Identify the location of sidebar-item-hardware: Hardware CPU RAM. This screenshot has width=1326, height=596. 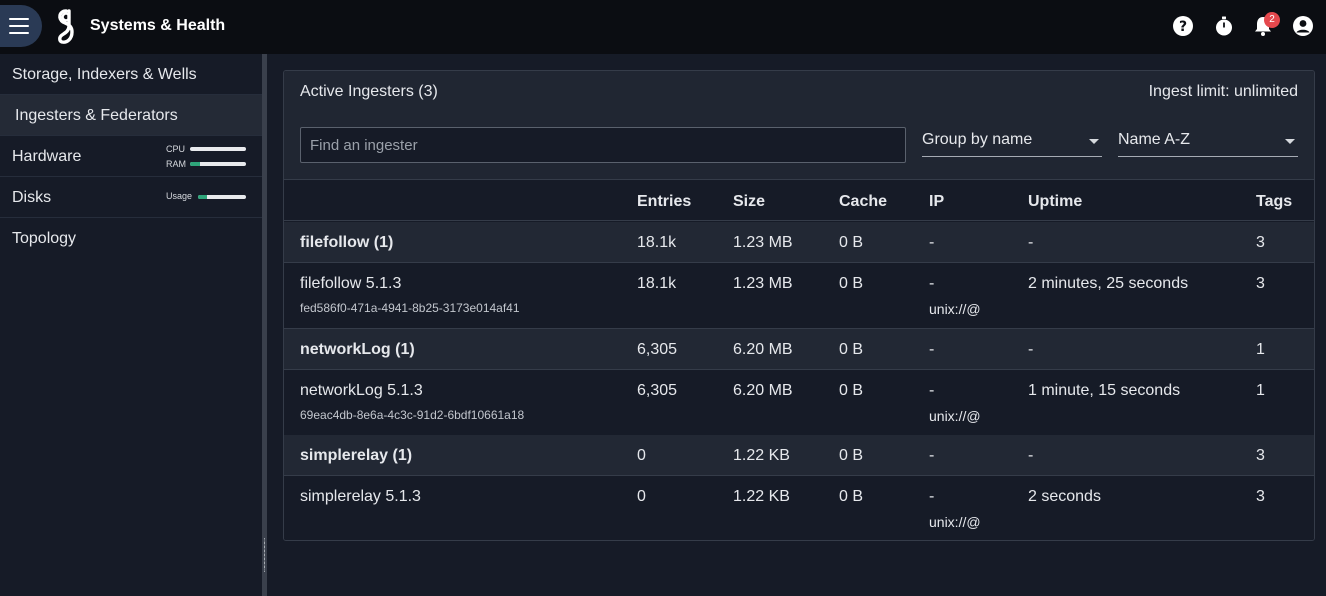
(131, 156).